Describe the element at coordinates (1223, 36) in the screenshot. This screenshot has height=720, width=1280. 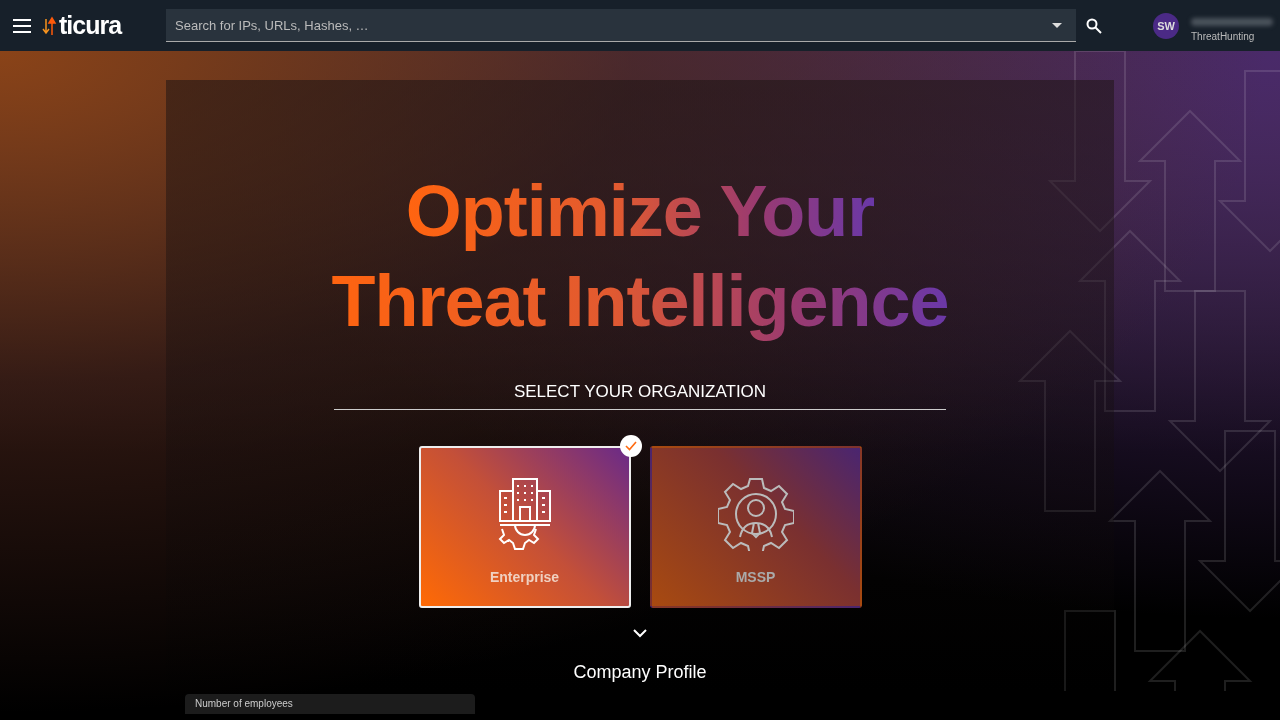
I see `user-role: ThreatHunting` at that location.